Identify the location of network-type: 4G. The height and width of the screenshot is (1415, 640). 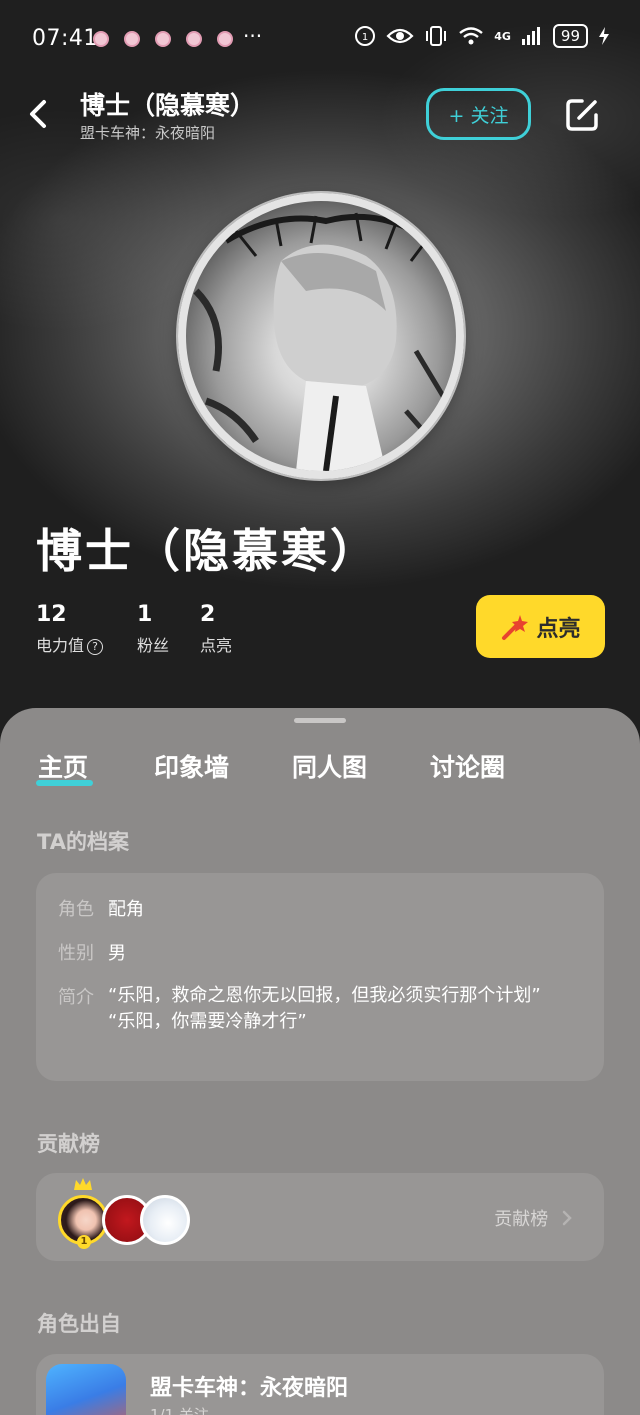
(502, 36).